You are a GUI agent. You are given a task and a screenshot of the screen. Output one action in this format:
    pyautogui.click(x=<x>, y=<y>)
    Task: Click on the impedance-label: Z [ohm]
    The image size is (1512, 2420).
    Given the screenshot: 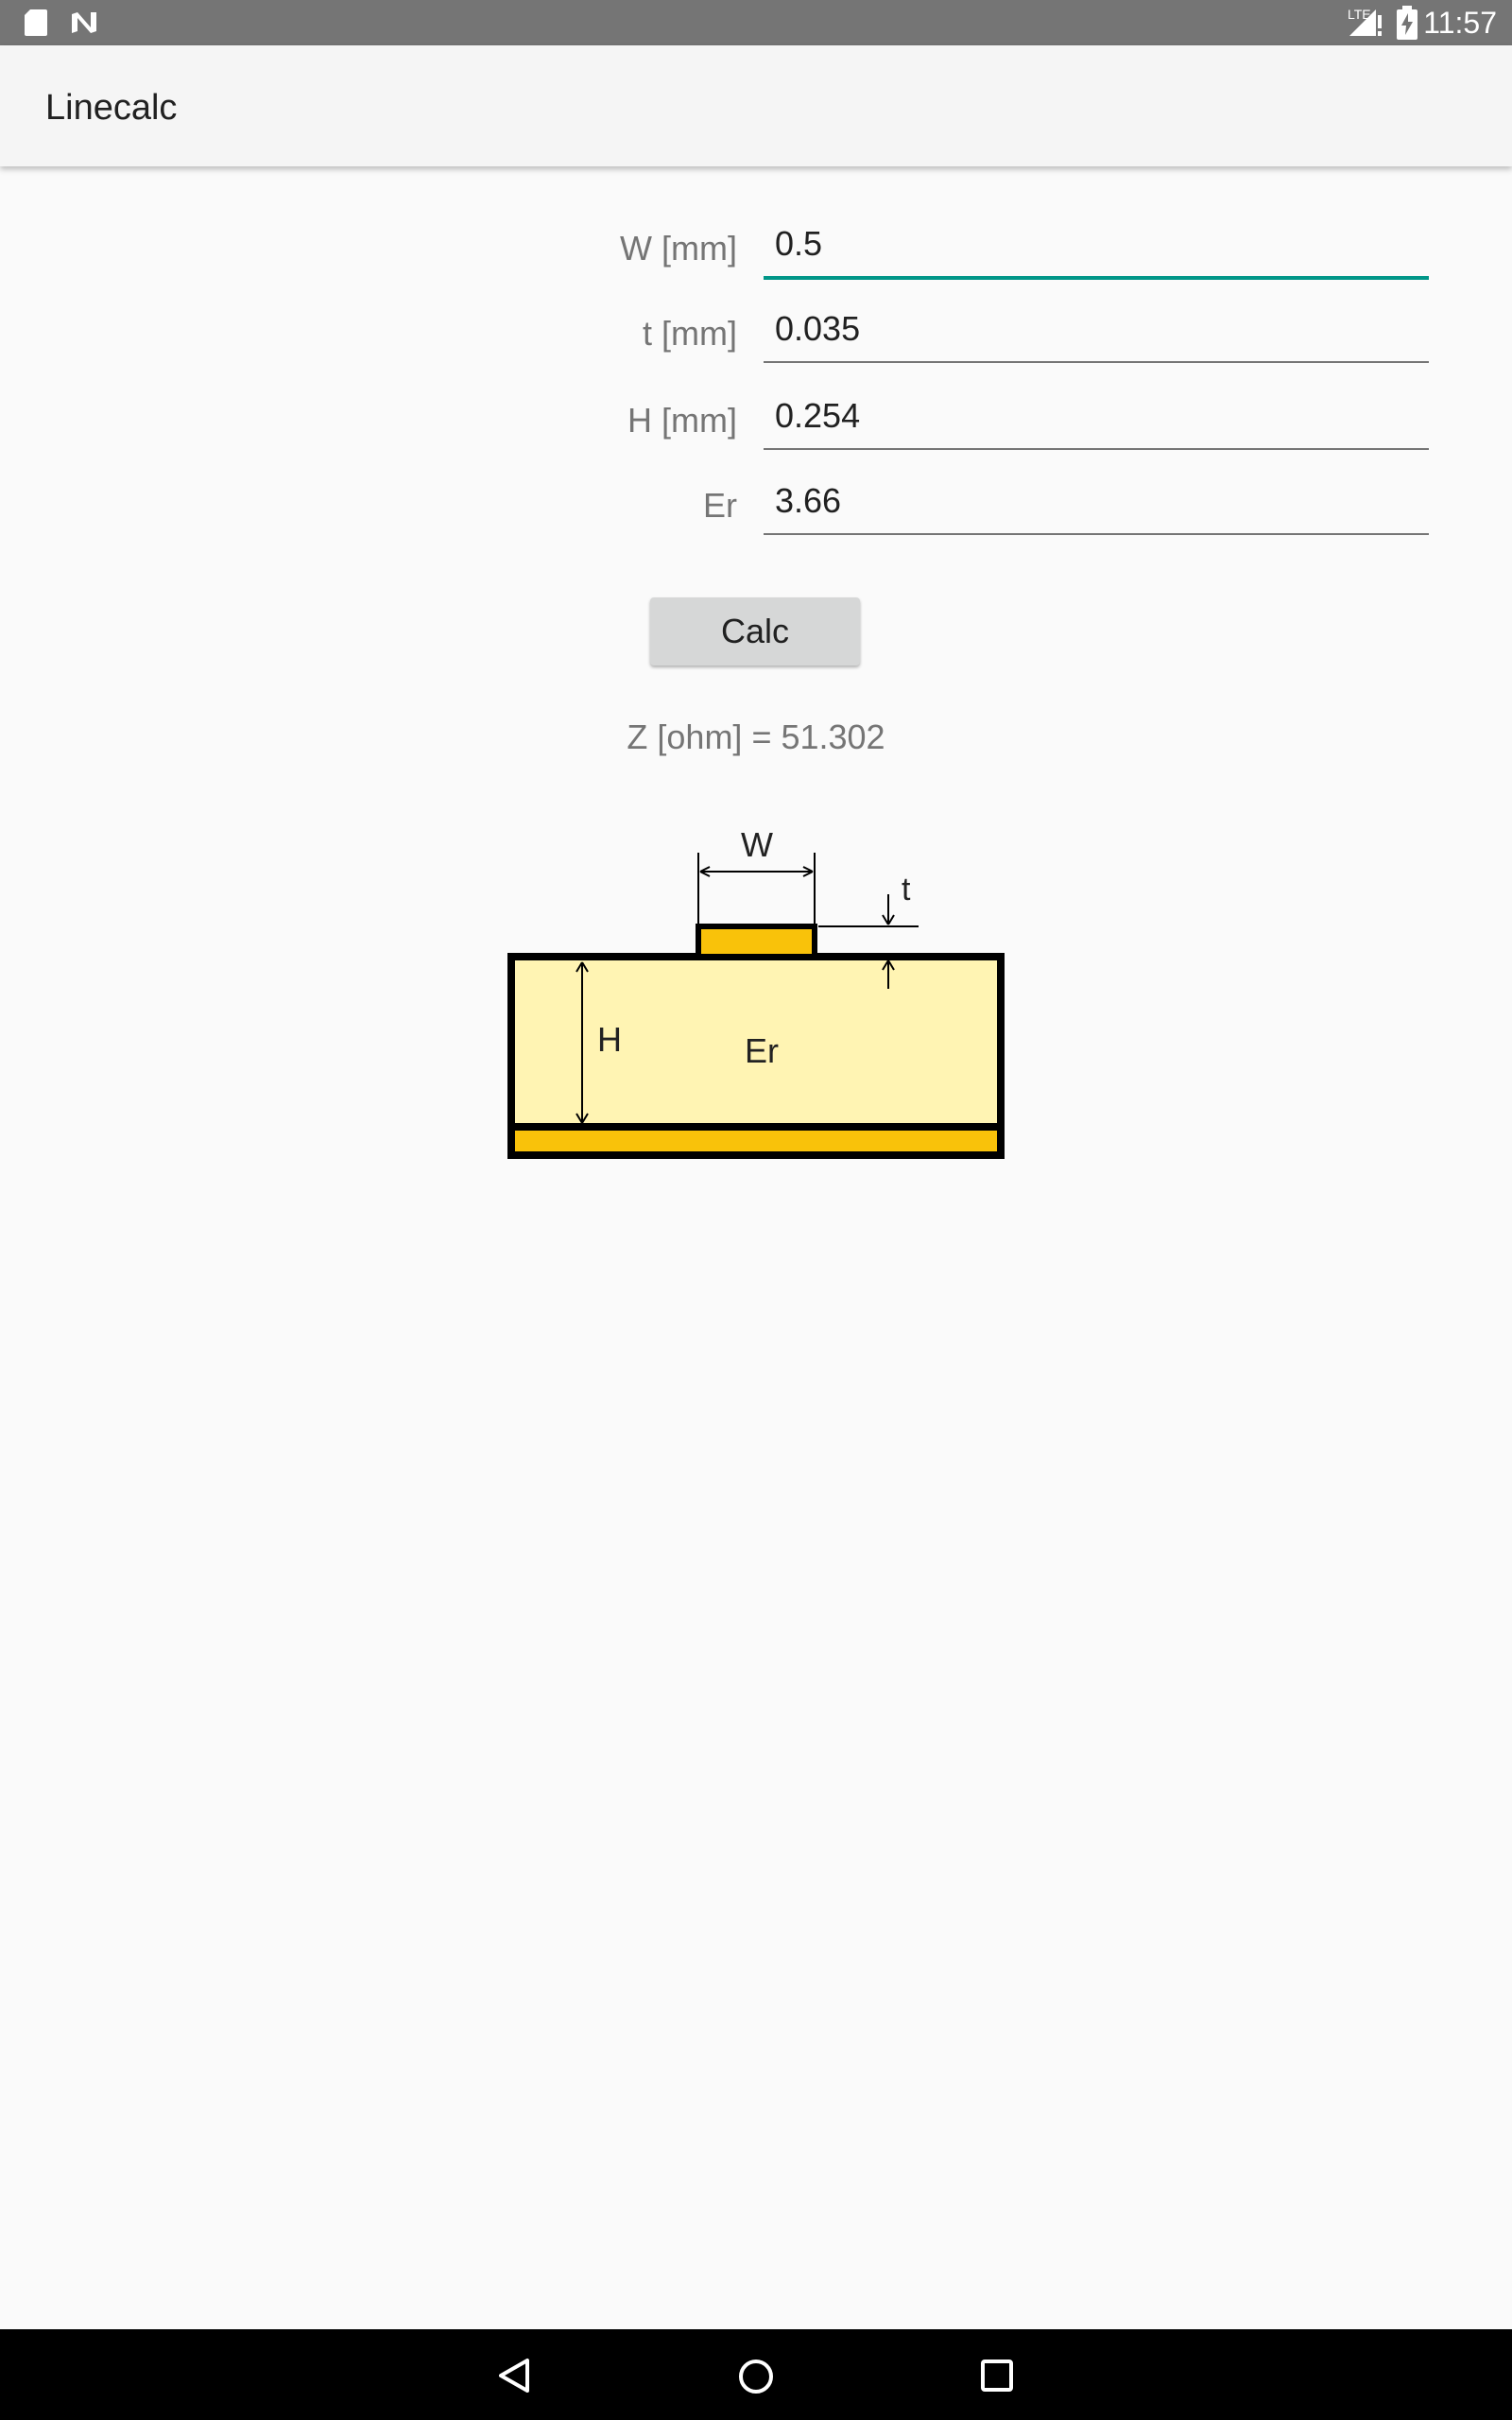 What is the action you would take?
    pyautogui.click(x=685, y=736)
    